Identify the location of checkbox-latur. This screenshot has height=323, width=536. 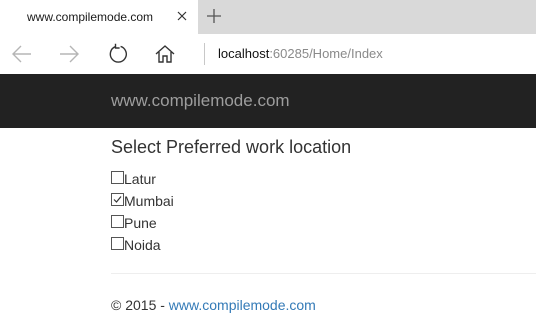
(117, 177).